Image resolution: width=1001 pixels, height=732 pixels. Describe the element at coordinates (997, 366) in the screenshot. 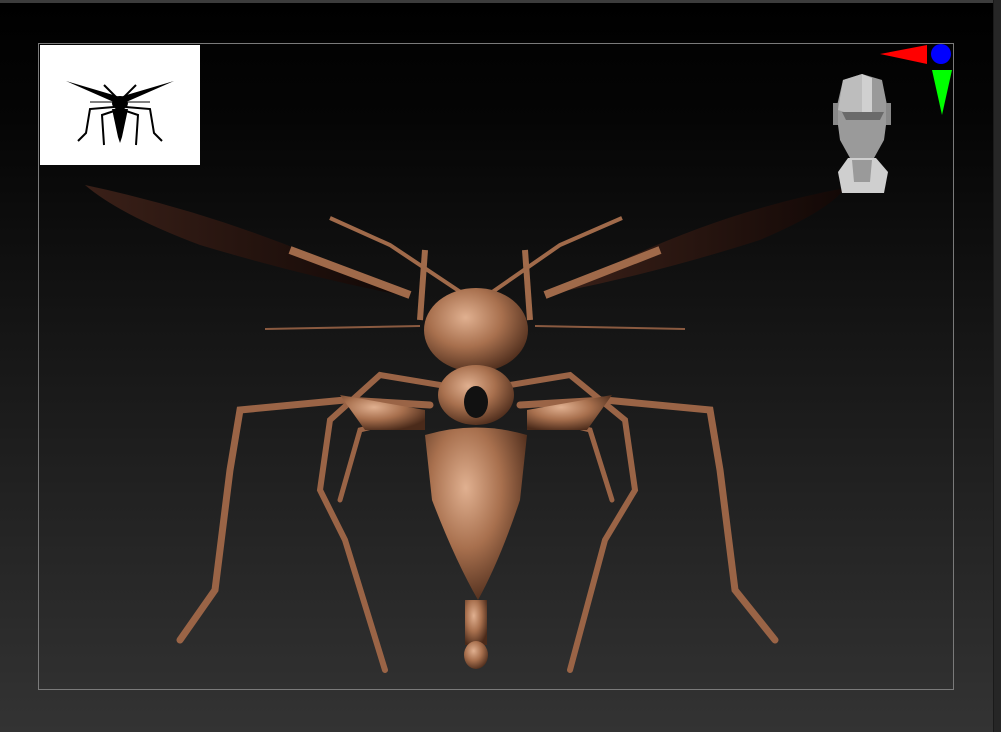

I see `right-scrollbar` at that location.